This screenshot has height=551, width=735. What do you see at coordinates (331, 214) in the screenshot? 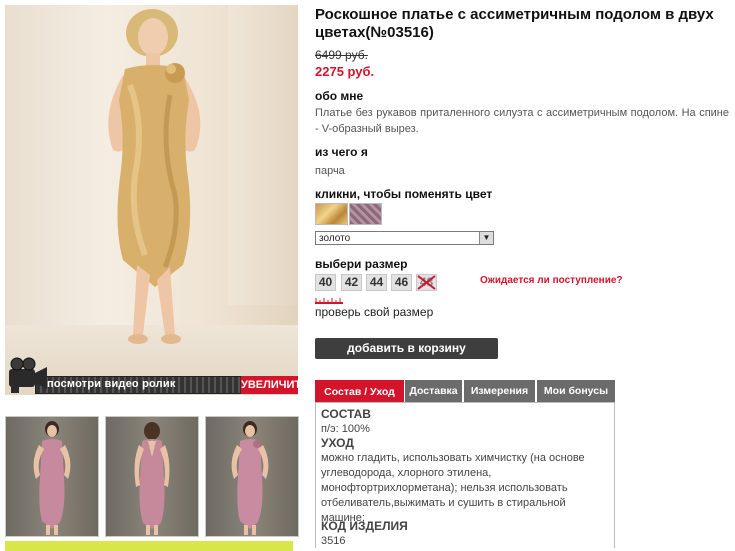
I see `color-swatch-gold` at bounding box center [331, 214].